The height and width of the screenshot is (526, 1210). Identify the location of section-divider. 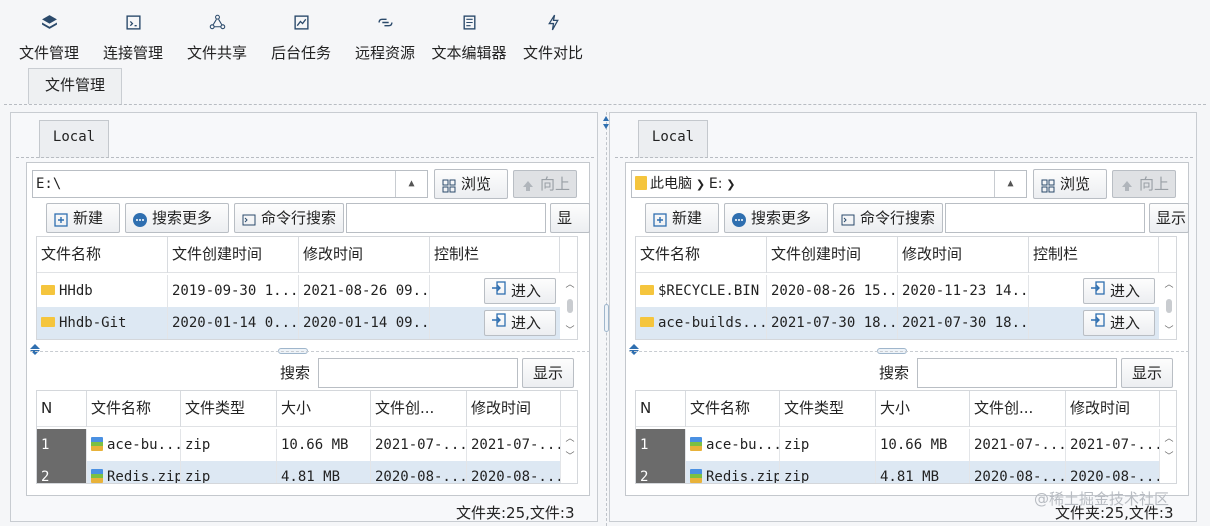
(909, 351).